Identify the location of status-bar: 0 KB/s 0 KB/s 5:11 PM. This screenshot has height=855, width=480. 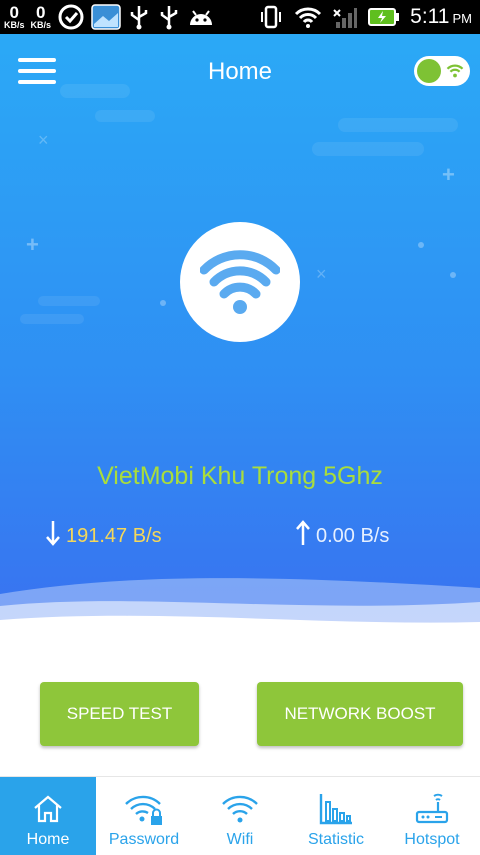
(240, 17).